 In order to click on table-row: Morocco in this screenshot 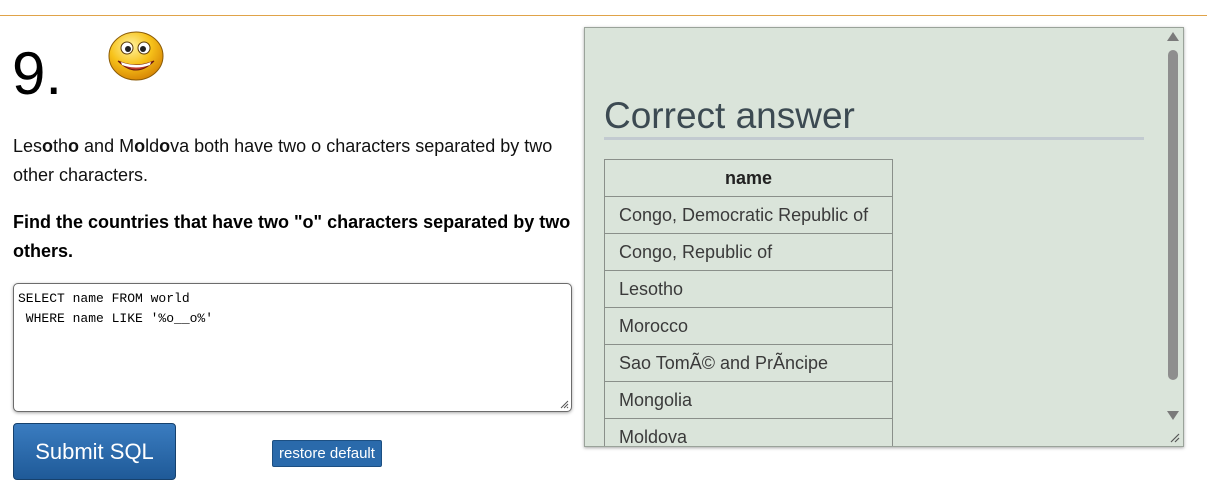, I will do `click(748, 326)`.